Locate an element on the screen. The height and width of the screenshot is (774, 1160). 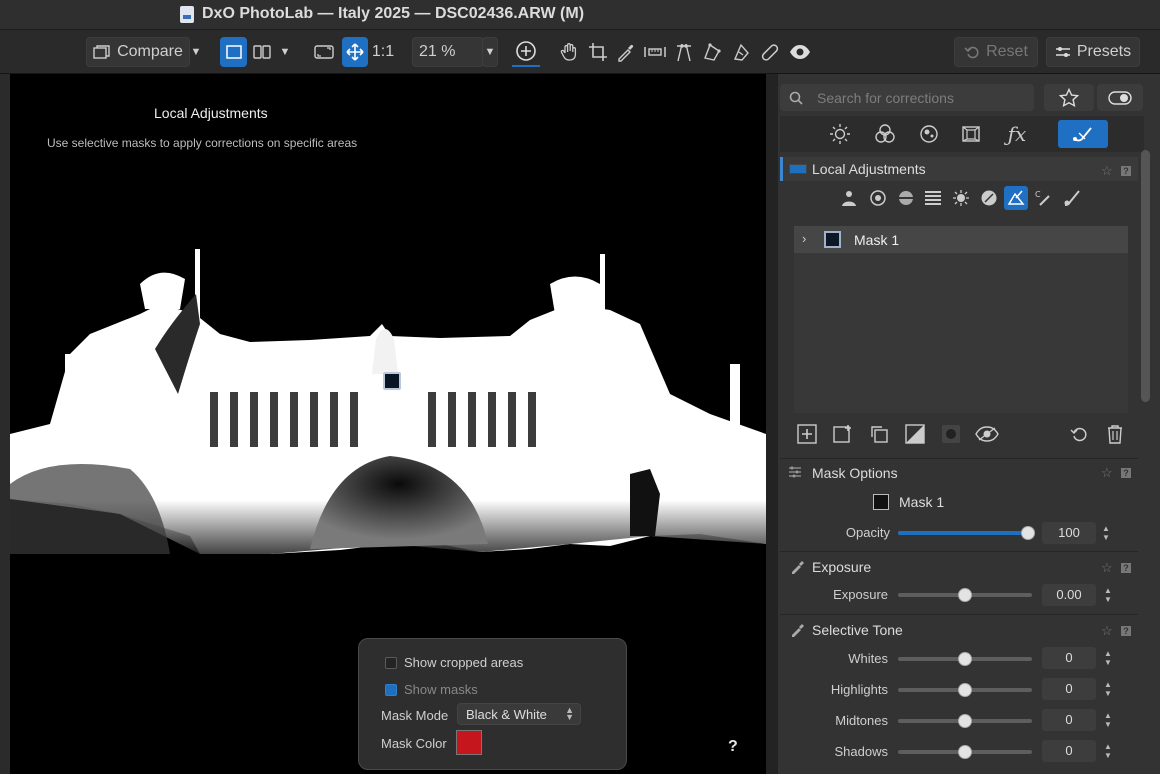
zoom-tool-button is located at coordinates (526, 52).